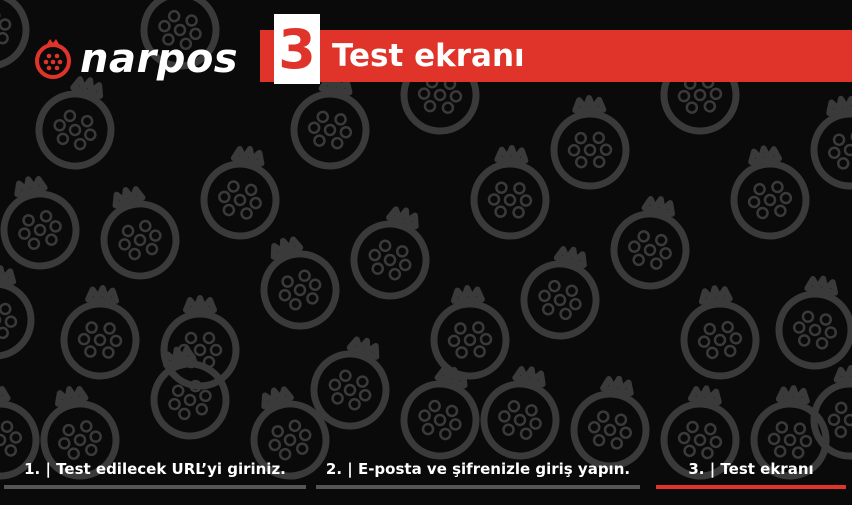 The image size is (852, 505). I want to click on step-number-badge: 3, so click(297, 49).